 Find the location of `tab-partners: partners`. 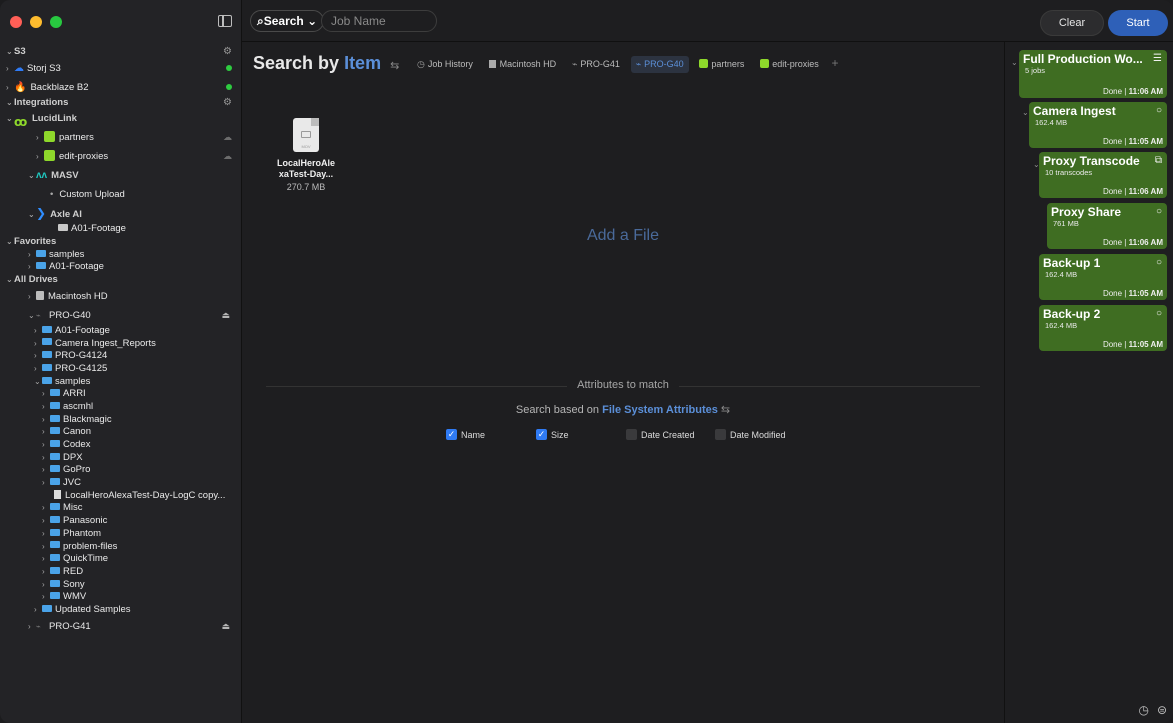

tab-partners: partners is located at coordinates (721, 64).